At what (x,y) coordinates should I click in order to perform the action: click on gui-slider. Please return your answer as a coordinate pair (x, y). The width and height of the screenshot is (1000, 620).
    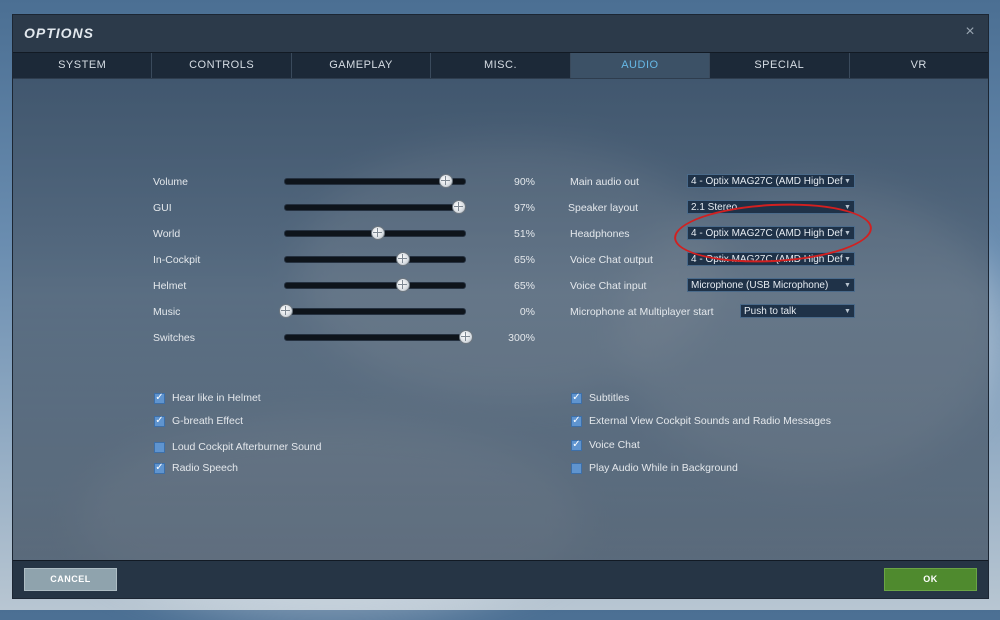
    Looking at the image, I should click on (375, 207).